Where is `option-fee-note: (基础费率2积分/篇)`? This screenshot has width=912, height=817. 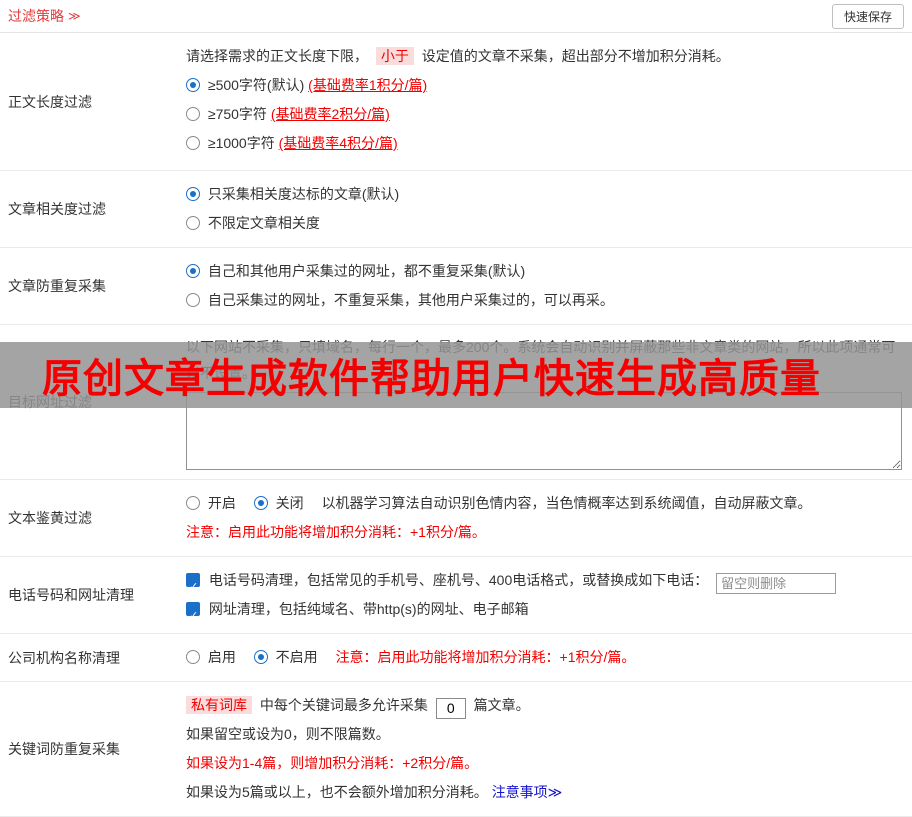 option-fee-note: (基础费率2积分/篇) is located at coordinates (330, 114).